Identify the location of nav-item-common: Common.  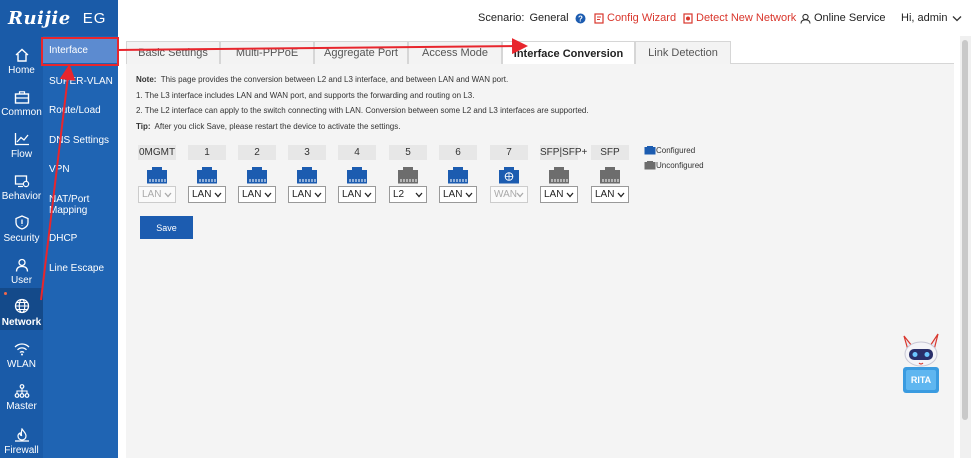
(21, 99).